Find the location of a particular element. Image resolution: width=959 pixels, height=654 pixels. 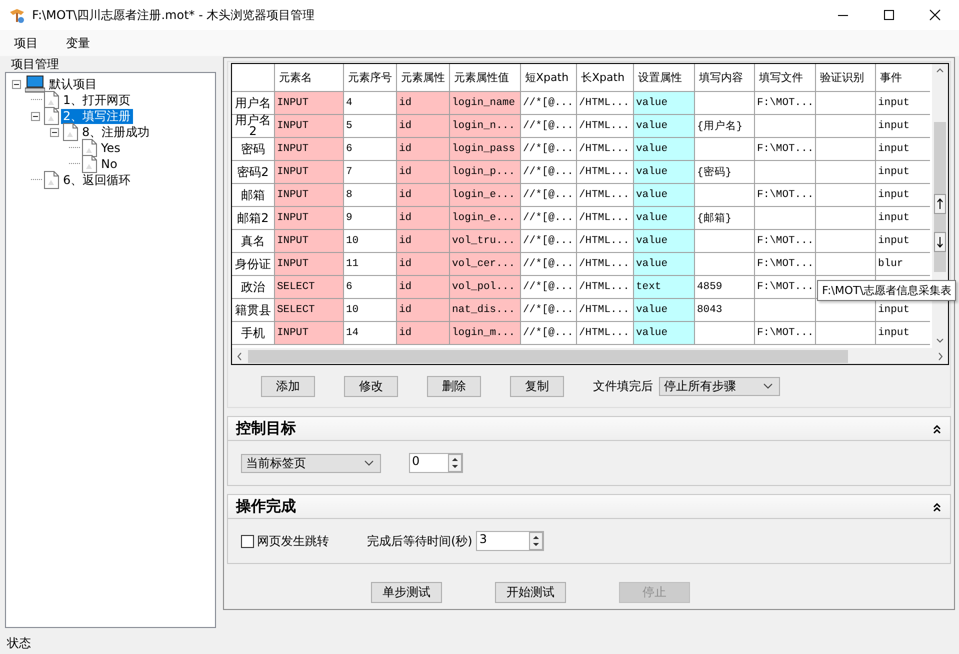

table-cell: 8043 is located at coordinates (725, 310).